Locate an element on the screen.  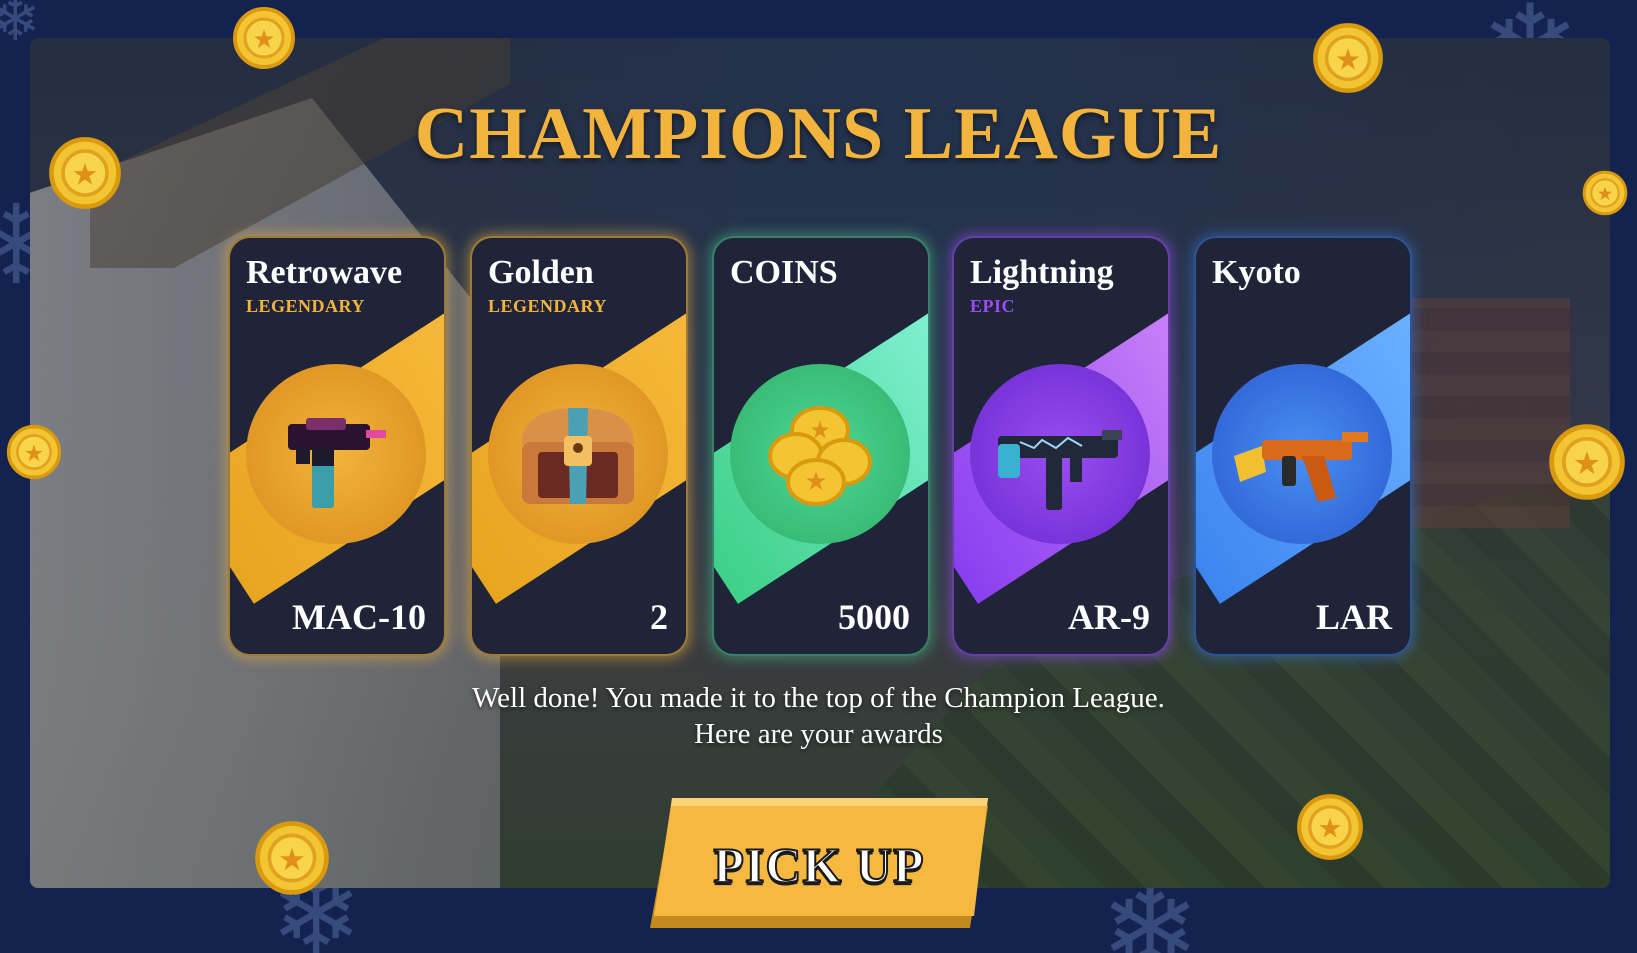
reward-value: LAR is located at coordinates (1353, 617).